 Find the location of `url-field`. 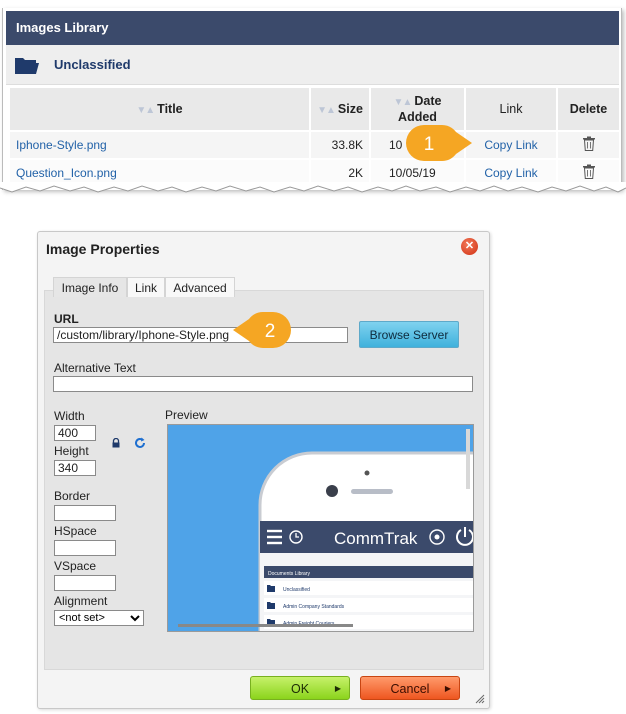

url-field is located at coordinates (200, 335).